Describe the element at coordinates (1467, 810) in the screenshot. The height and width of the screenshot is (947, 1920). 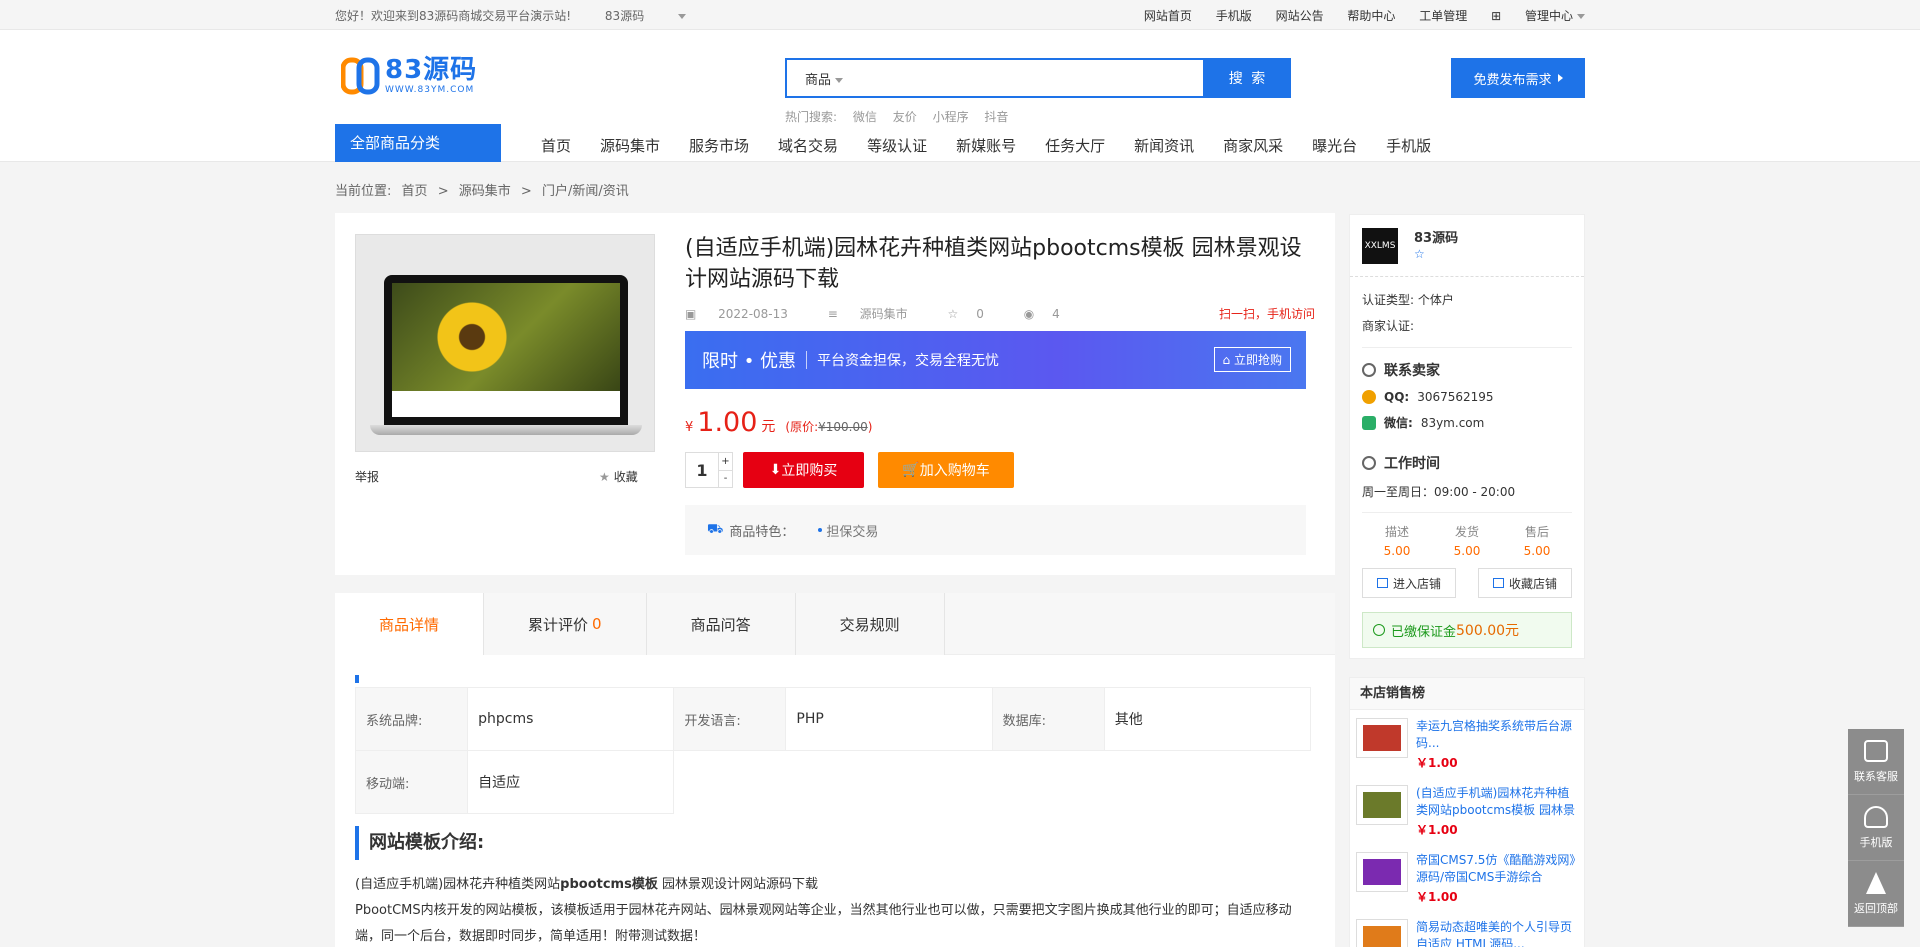
I see `list-item: (自适应手机端)园林花卉种植类网站pbootcms模板 园林景 ￥1.00` at that location.